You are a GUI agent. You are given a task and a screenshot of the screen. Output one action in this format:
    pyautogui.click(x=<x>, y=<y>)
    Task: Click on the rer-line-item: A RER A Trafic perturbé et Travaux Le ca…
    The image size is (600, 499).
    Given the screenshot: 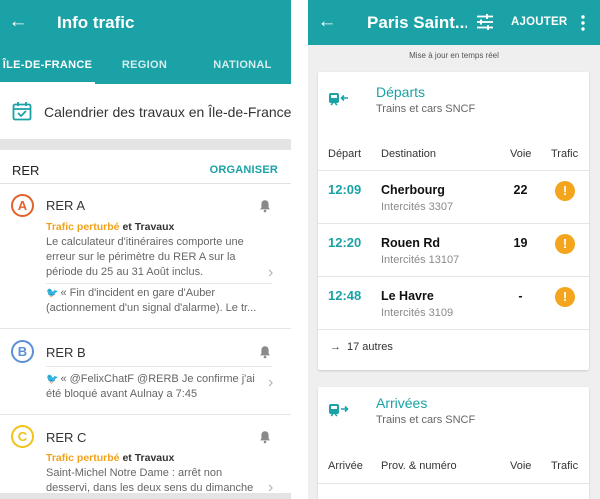 What is the action you would take?
    pyautogui.click(x=145, y=256)
    